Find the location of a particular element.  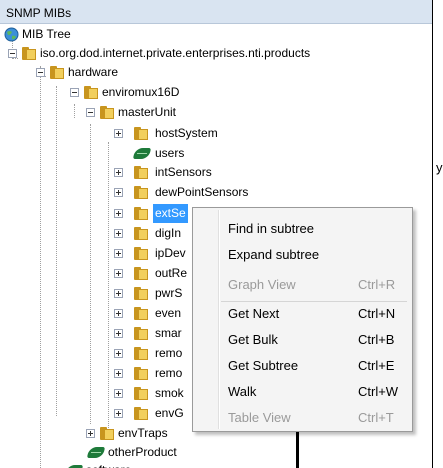

tree-node-label: pwrS is located at coordinates (169, 293).